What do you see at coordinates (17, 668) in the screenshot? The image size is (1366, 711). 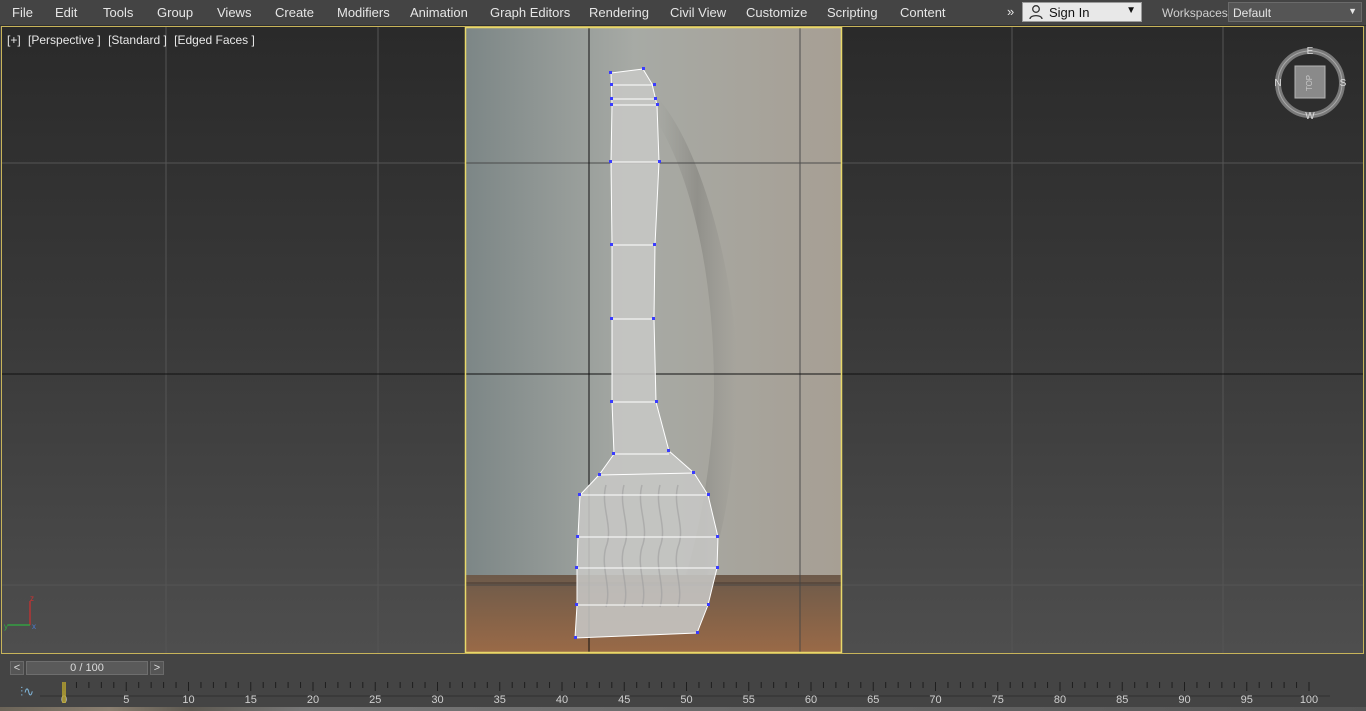 I see `previous-frame-button: <` at bounding box center [17, 668].